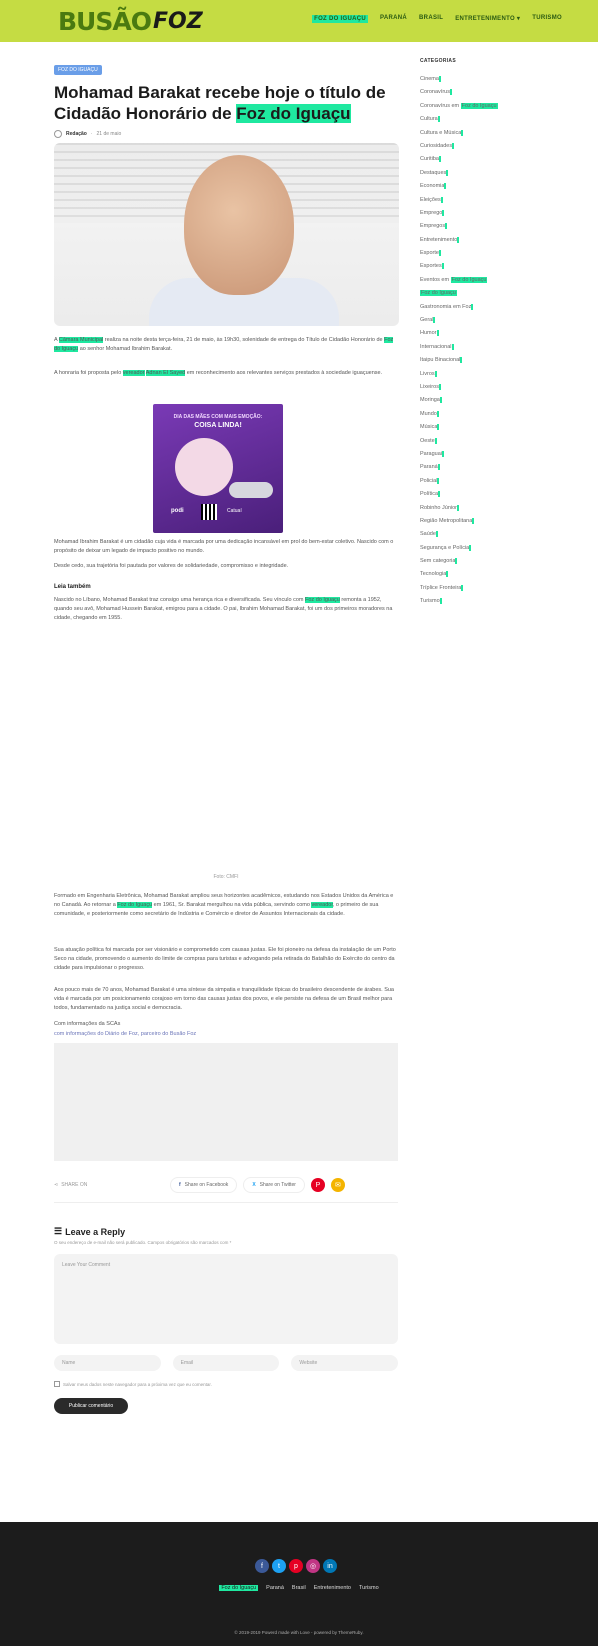 Image resolution: width=598 pixels, height=1646 pixels. Describe the element at coordinates (204, 467) in the screenshot. I see `ad-photo` at that location.